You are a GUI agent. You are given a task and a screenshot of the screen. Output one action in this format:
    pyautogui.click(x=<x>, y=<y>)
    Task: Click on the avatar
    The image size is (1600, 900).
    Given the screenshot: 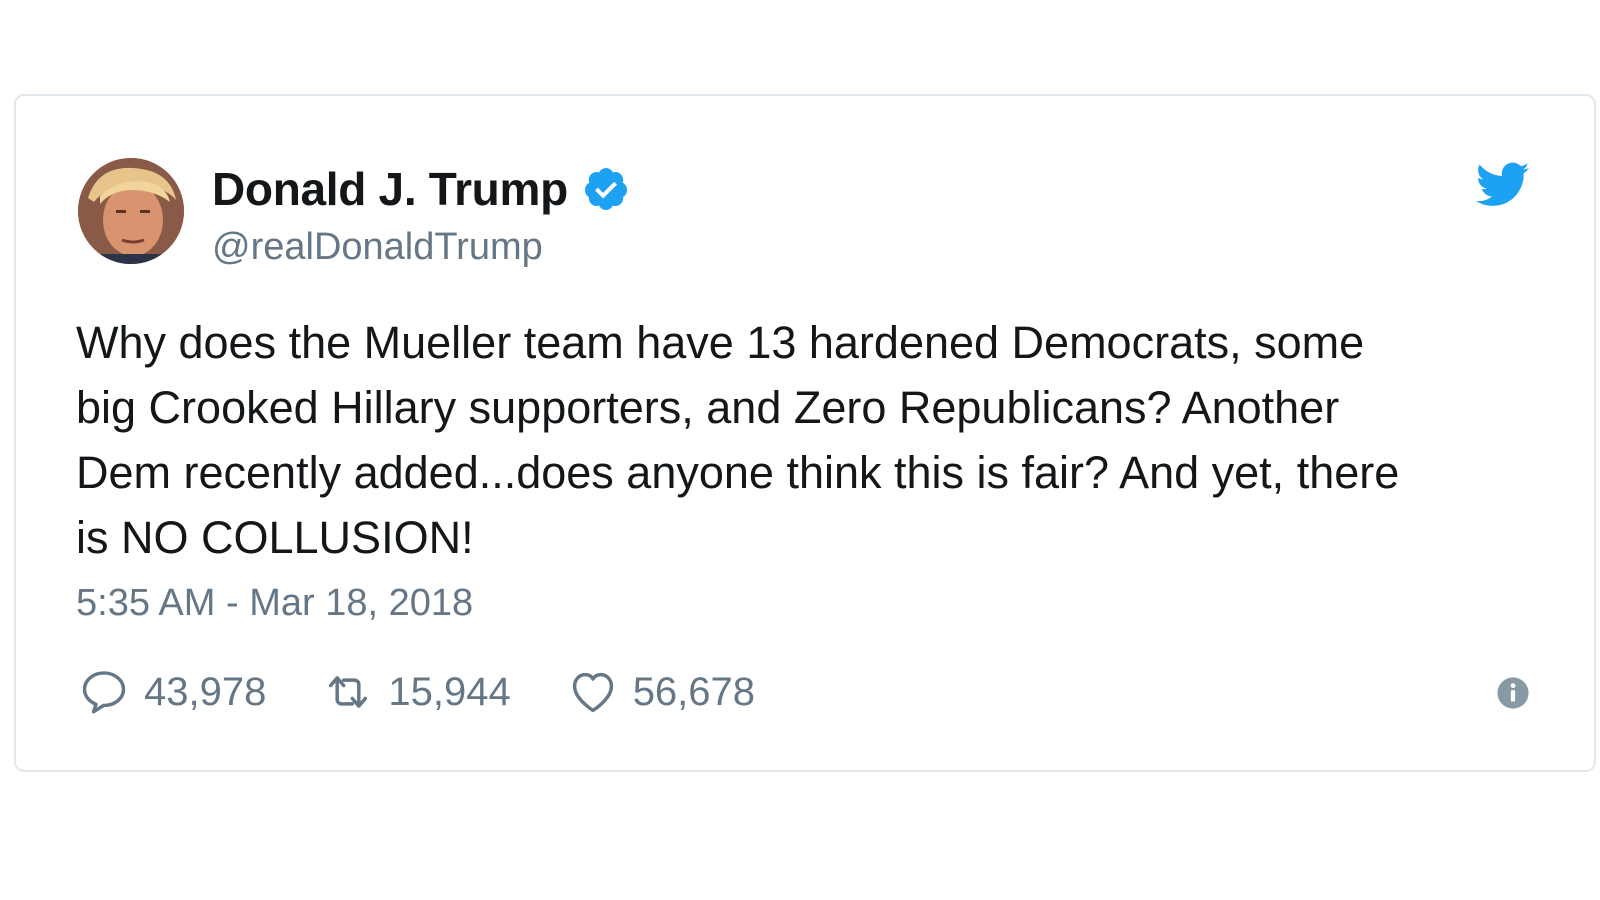 What is the action you would take?
    pyautogui.click(x=131, y=211)
    